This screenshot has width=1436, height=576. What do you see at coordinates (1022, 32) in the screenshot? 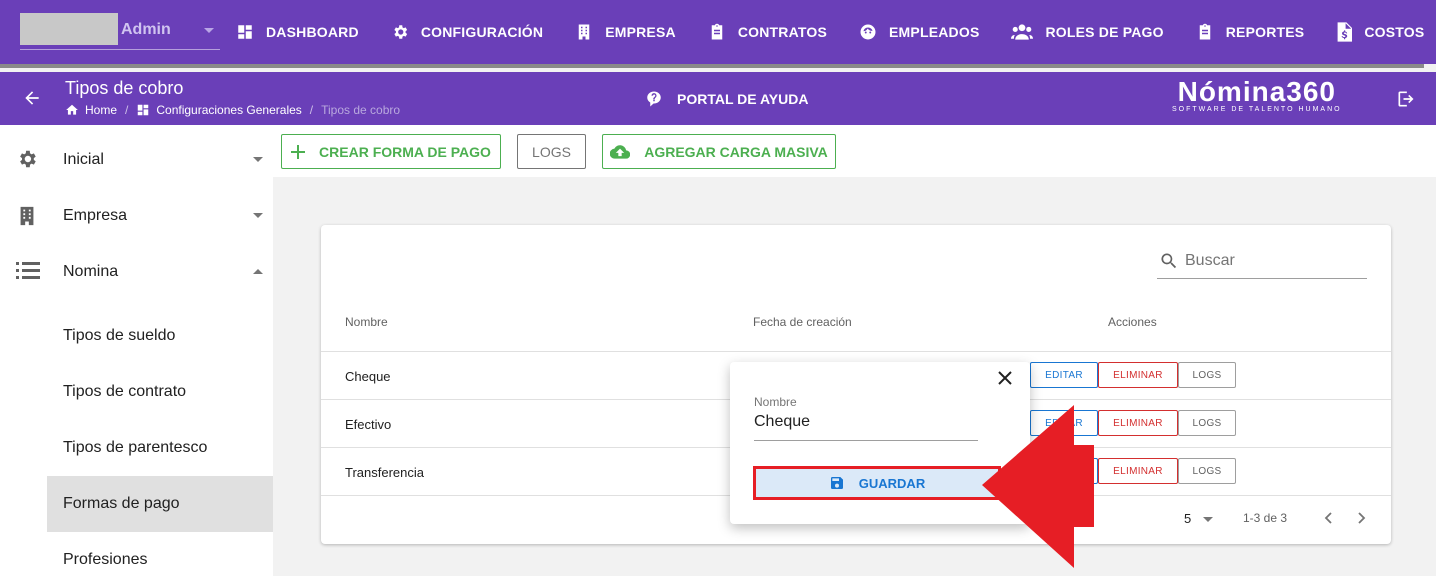
I see `group-icon` at bounding box center [1022, 32].